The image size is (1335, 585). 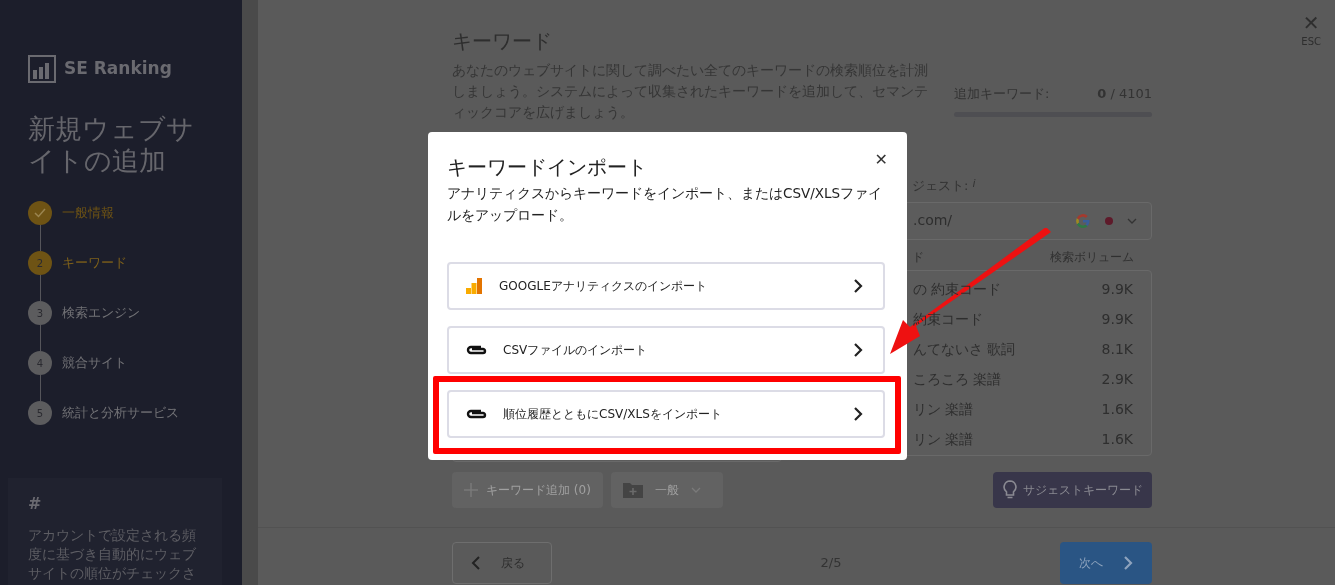 I want to click on step-label: 統計と分析サービス, so click(x=120, y=413).